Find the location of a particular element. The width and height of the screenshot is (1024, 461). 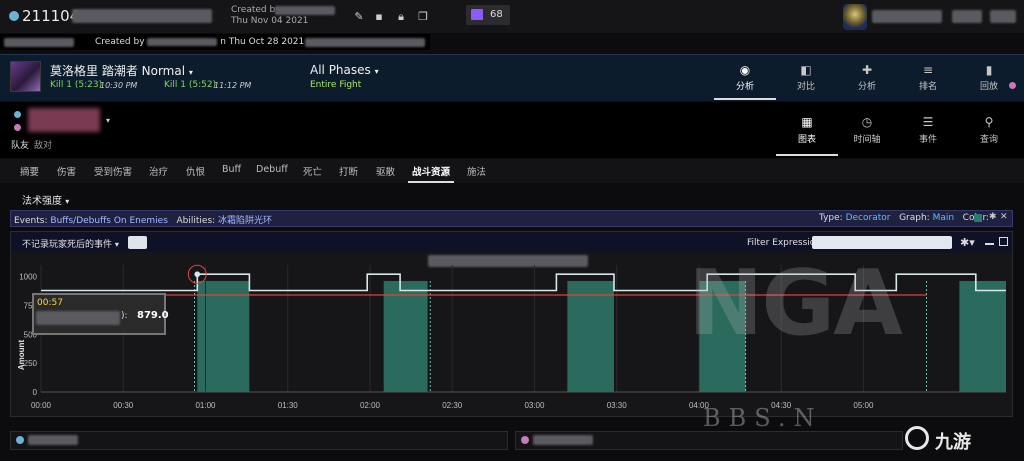

type-value: Decorator is located at coordinates (868, 218).